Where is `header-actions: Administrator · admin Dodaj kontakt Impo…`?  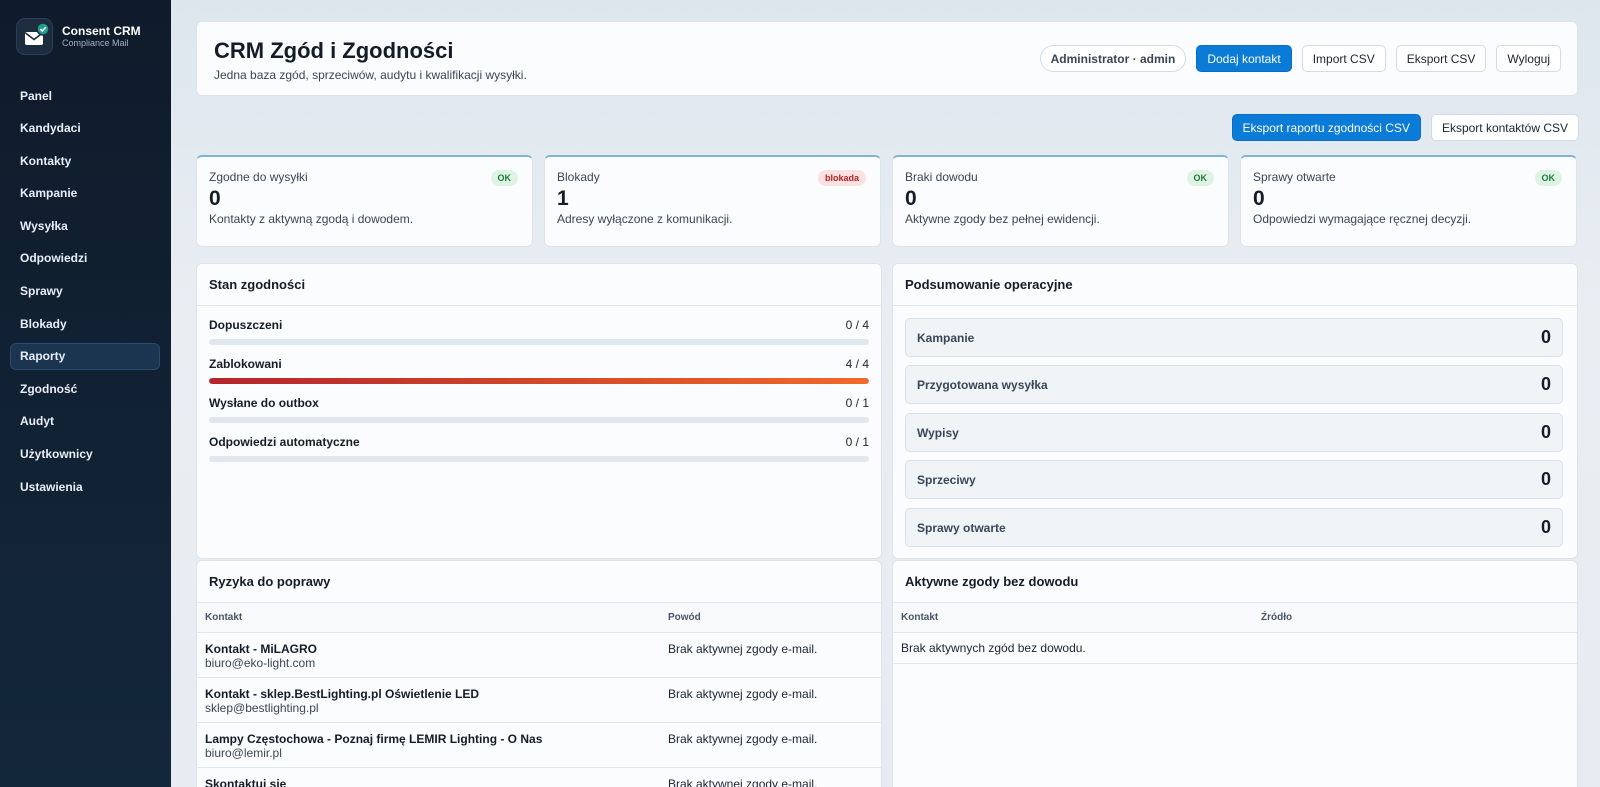 header-actions: Administrator · admin Dodaj kontakt Impo… is located at coordinates (1300, 58).